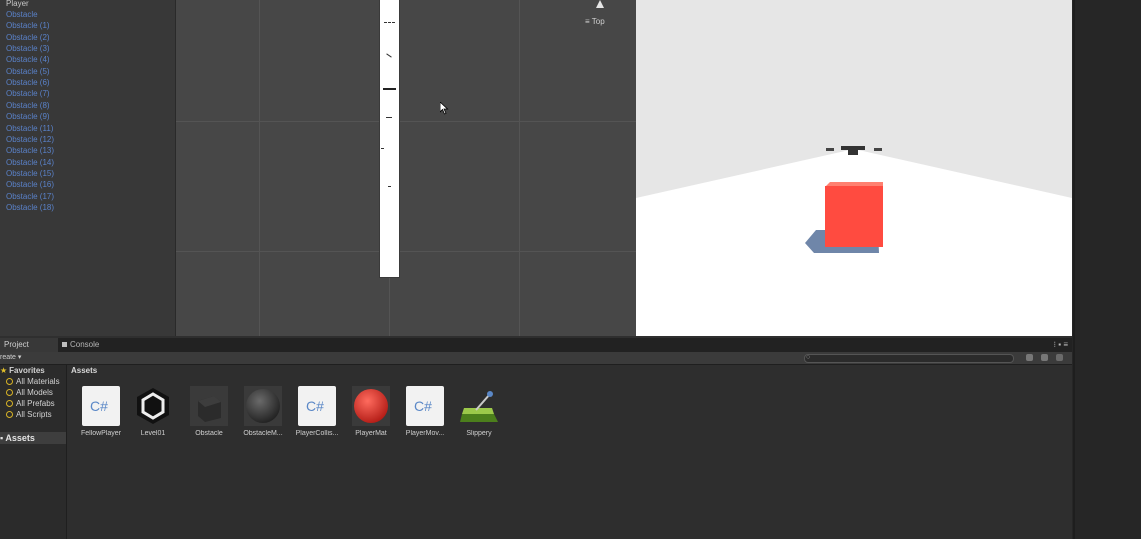  Describe the element at coordinates (1106, 269) in the screenshot. I see `right-panel-edge` at that location.